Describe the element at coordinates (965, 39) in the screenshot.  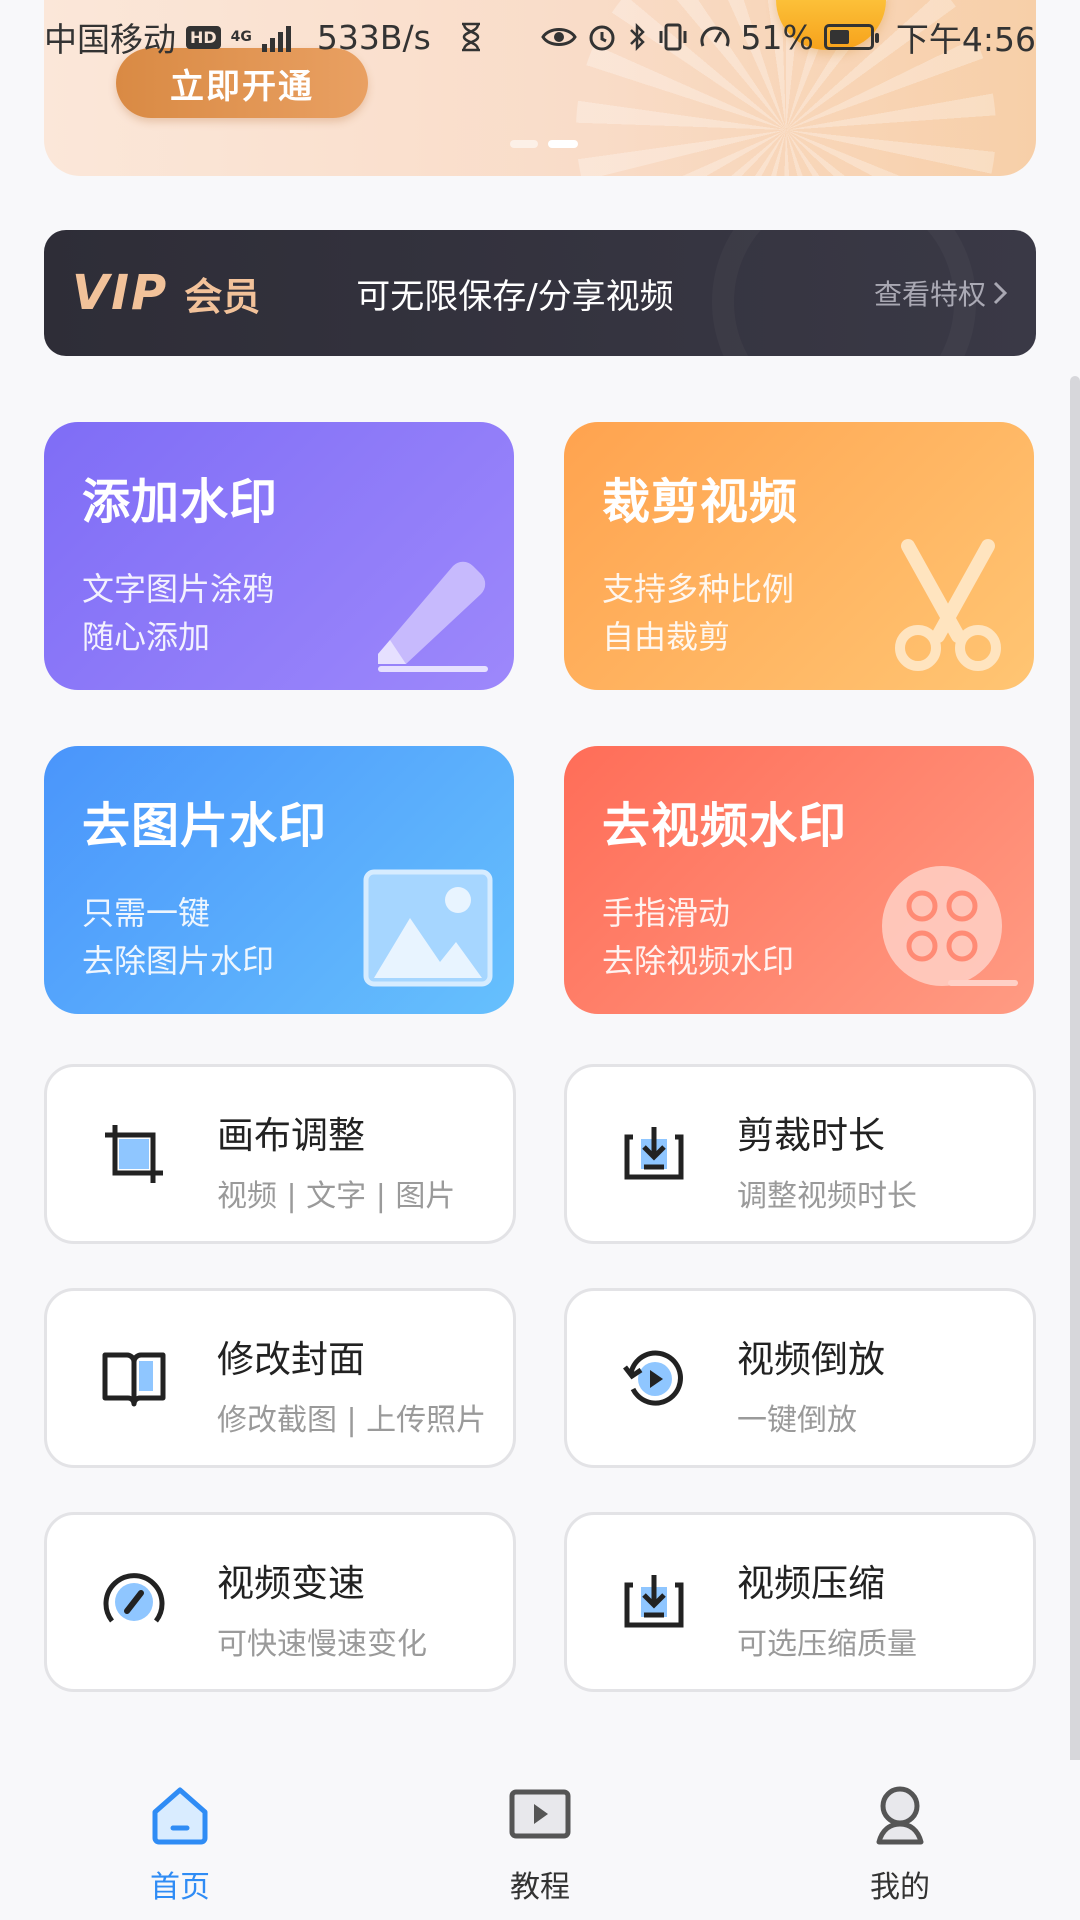
I see `clock: 下午4:56` at that location.